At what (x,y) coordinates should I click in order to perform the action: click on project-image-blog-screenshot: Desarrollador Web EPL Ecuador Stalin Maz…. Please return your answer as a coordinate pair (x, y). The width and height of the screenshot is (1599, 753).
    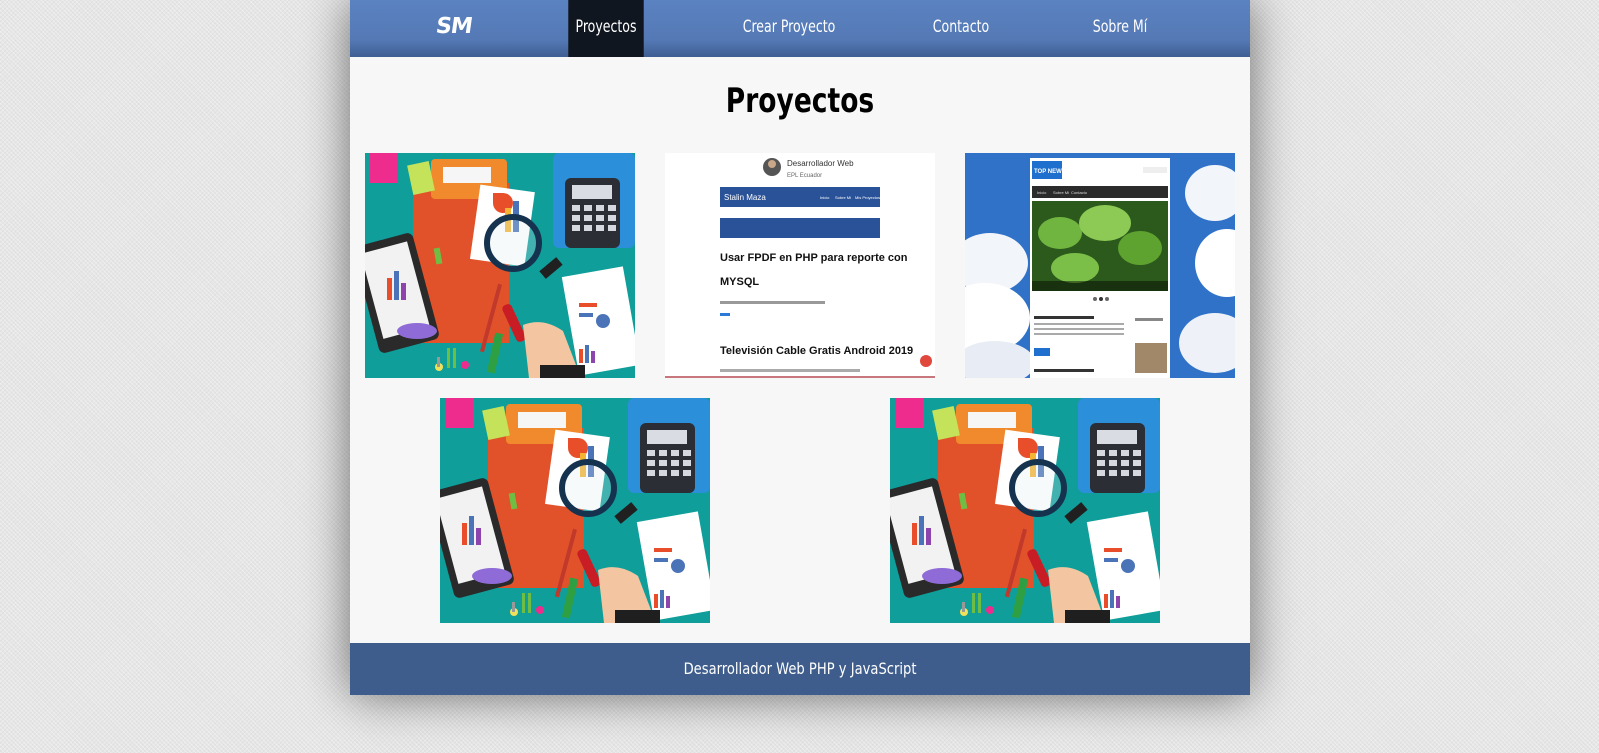
    Looking at the image, I should click on (800, 265).